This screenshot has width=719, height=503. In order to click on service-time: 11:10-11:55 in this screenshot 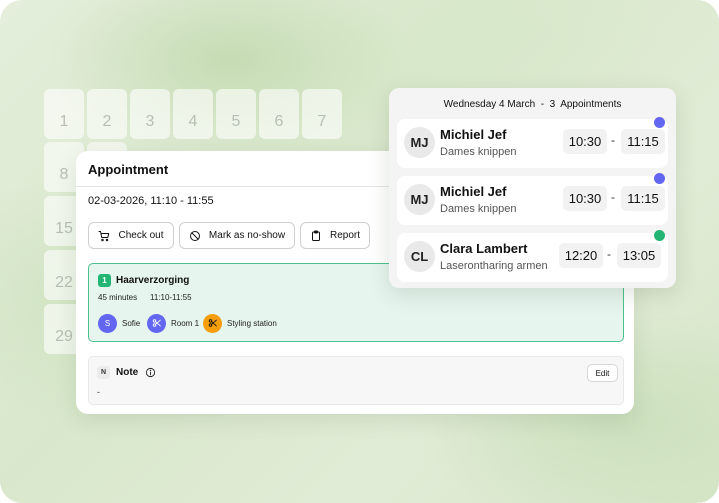, I will do `click(171, 297)`.